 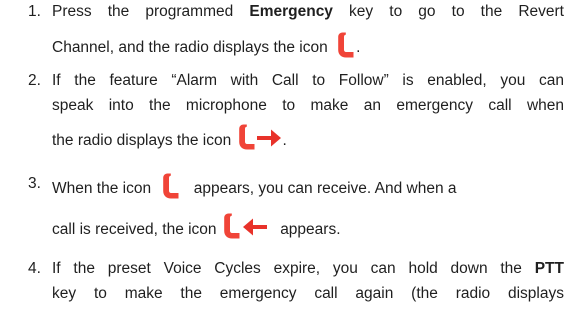 I want to click on incoming-call-icon, so click(x=245, y=226).